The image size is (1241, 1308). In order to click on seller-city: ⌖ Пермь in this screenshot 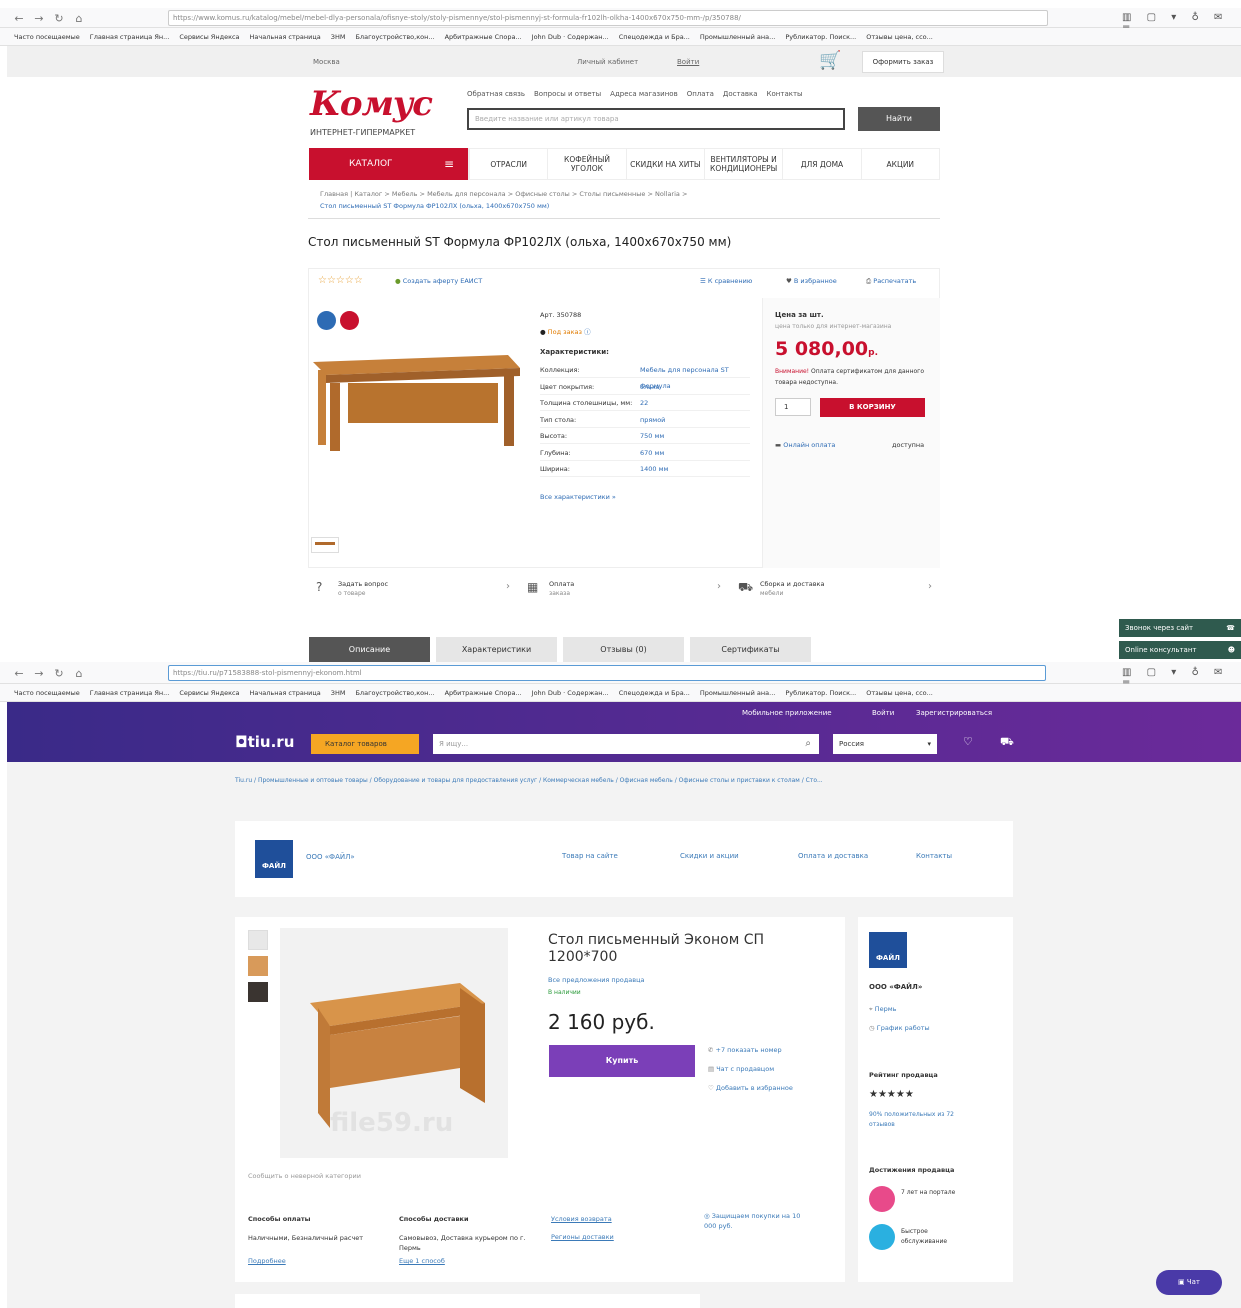, I will do `click(882, 1009)`.